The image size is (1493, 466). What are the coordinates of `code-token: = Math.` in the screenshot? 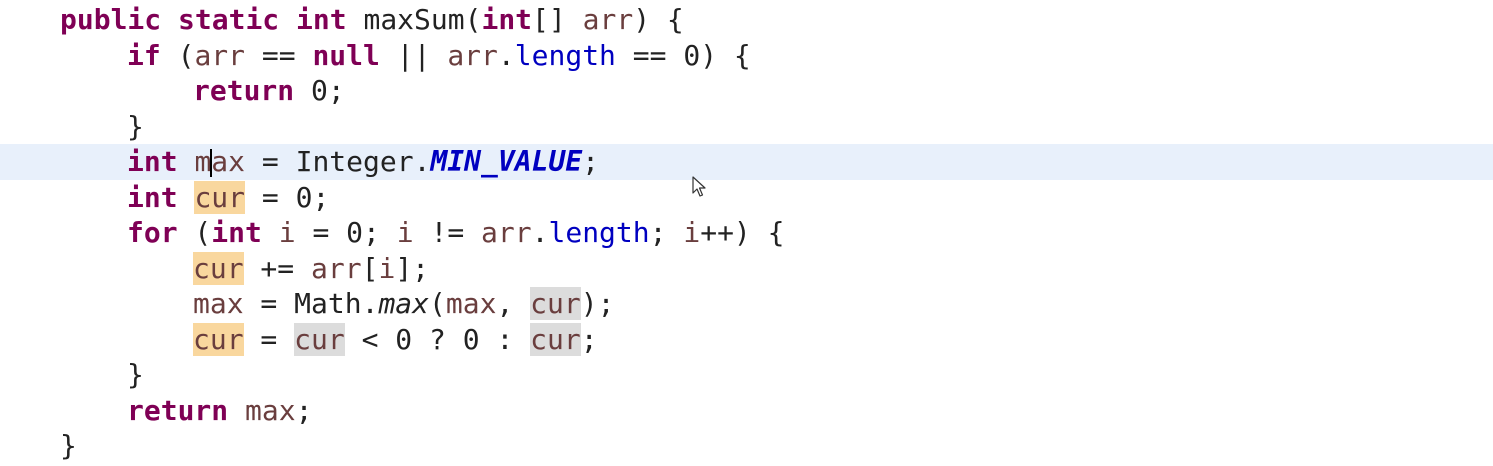 It's located at (311, 303).